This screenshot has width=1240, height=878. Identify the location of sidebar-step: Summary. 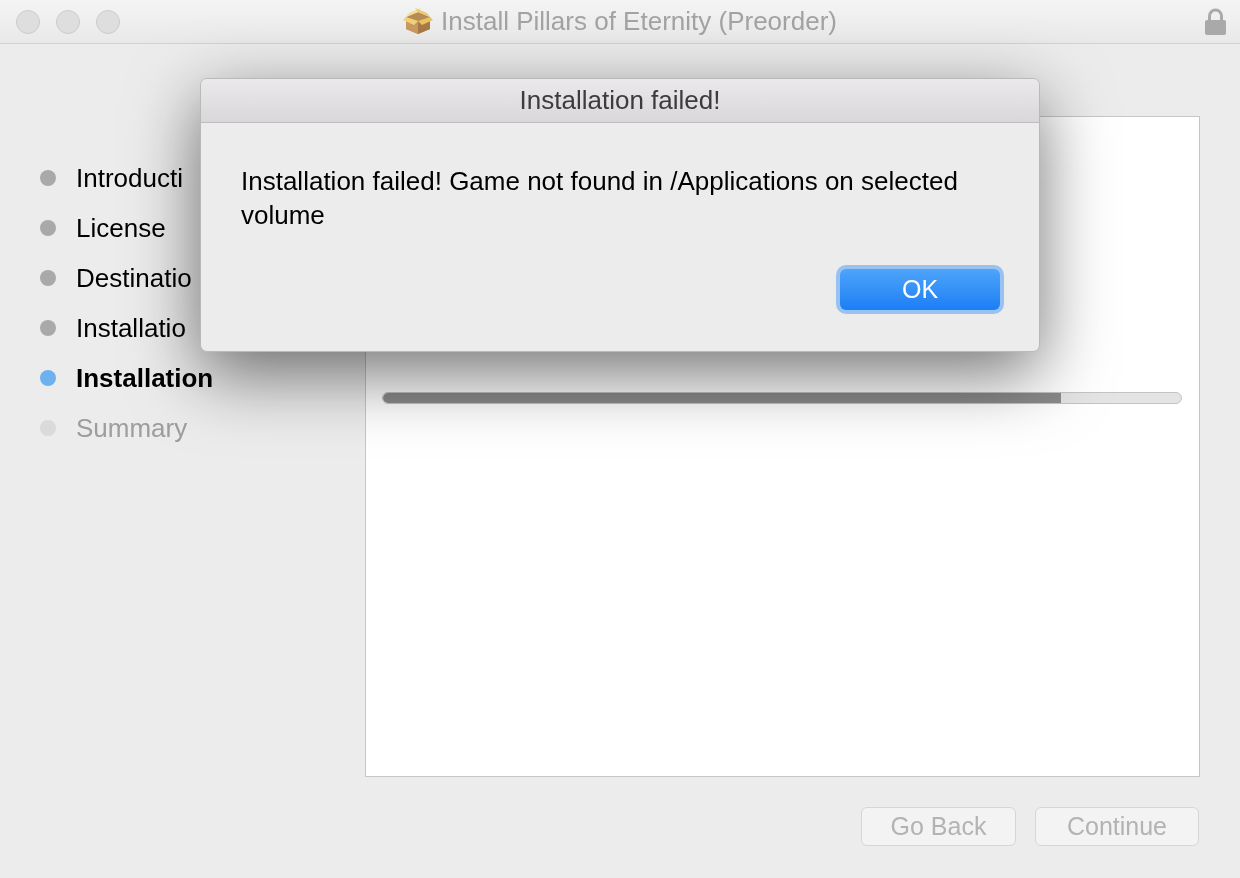
(132, 428).